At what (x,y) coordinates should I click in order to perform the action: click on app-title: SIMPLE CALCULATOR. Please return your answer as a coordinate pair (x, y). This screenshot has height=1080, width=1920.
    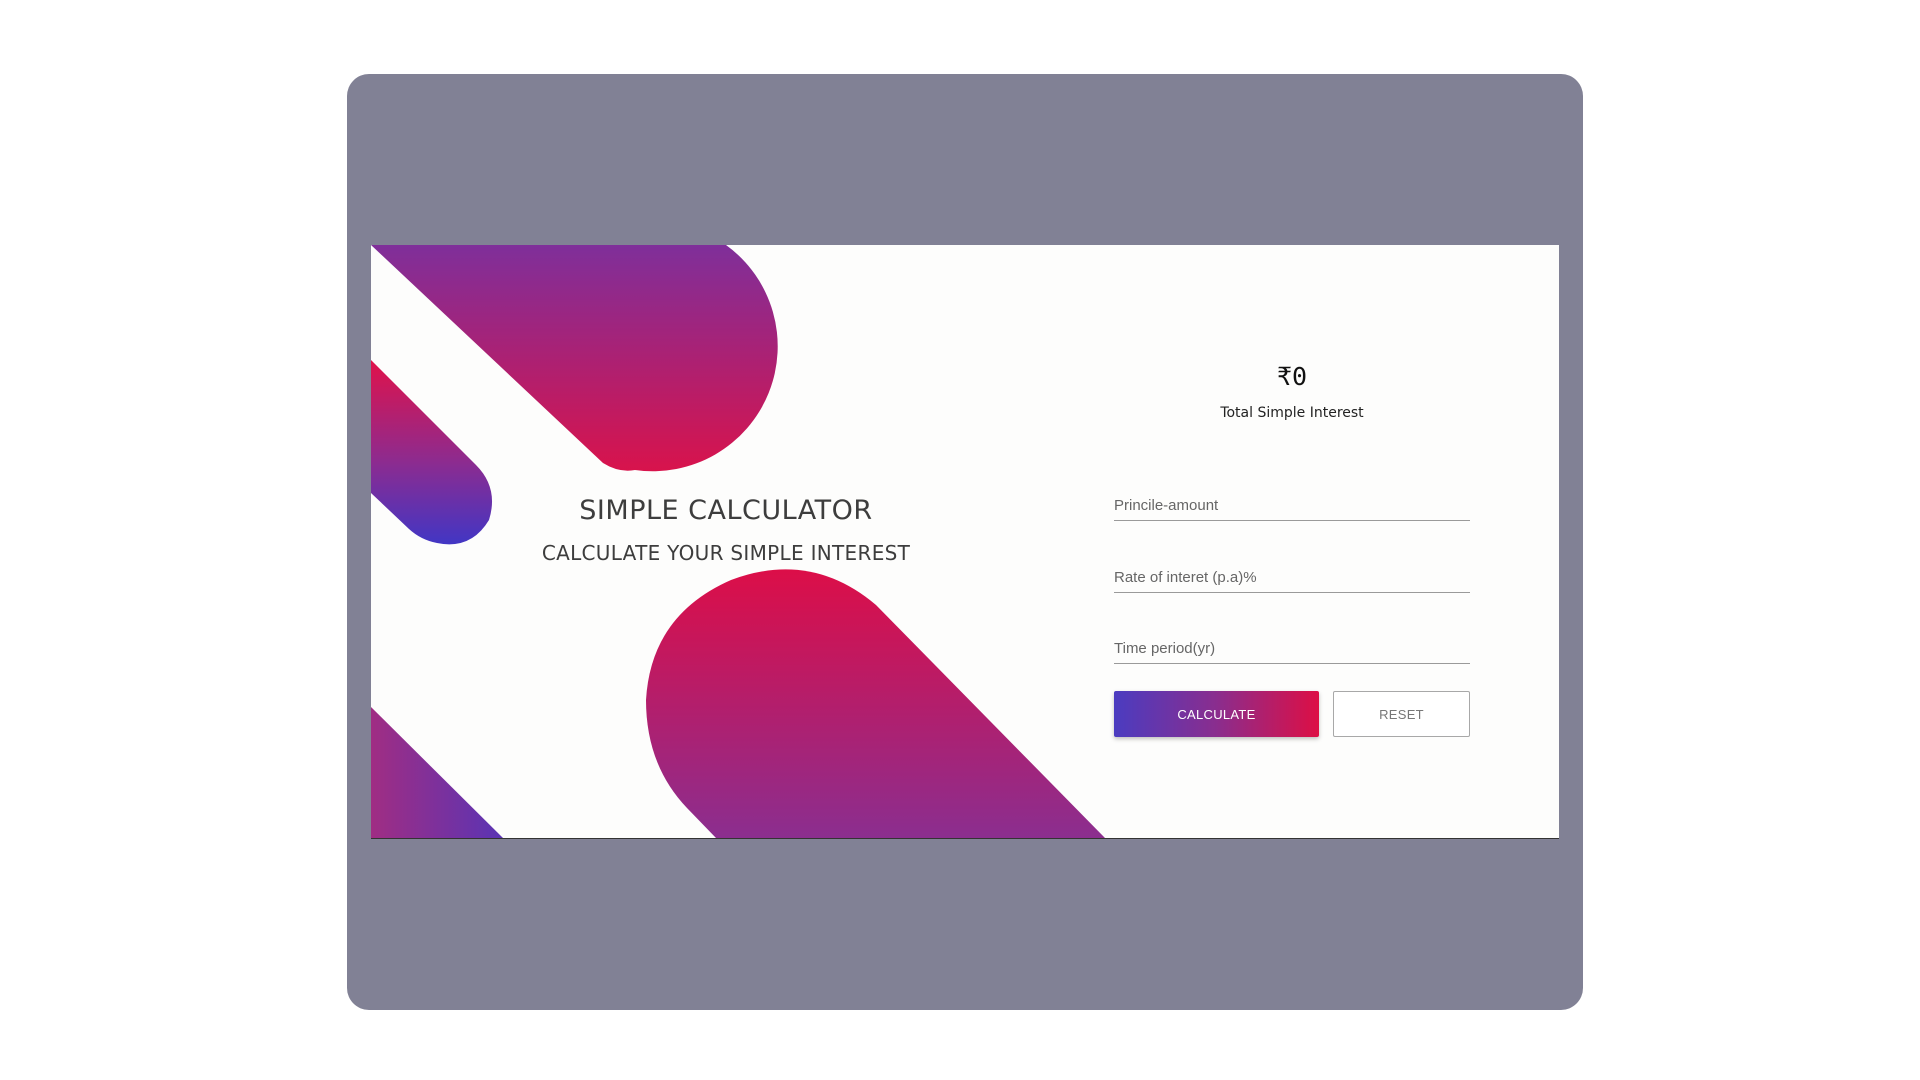
    Looking at the image, I should click on (726, 510).